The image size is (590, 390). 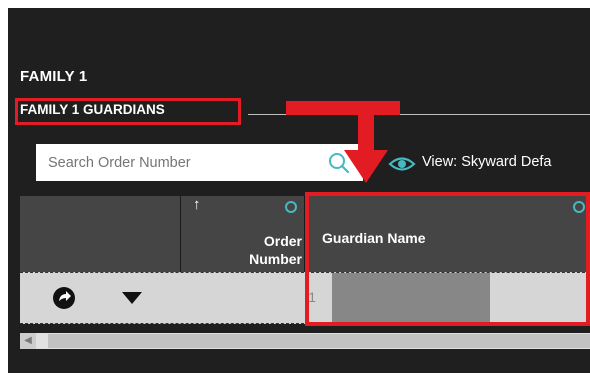 I want to click on column-divider, so click(x=180, y=234).